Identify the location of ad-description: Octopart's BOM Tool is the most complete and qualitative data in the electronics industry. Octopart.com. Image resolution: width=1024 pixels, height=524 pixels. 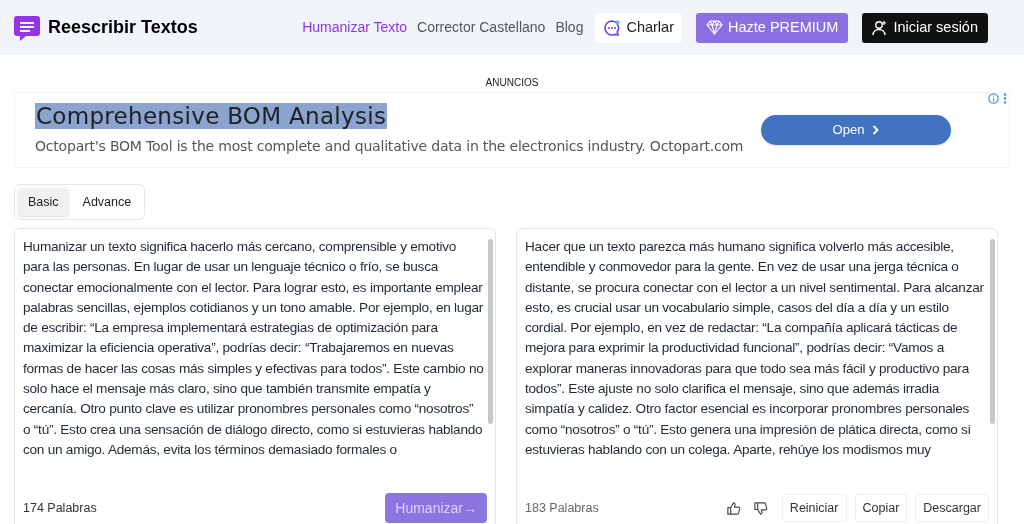
(390, 146).